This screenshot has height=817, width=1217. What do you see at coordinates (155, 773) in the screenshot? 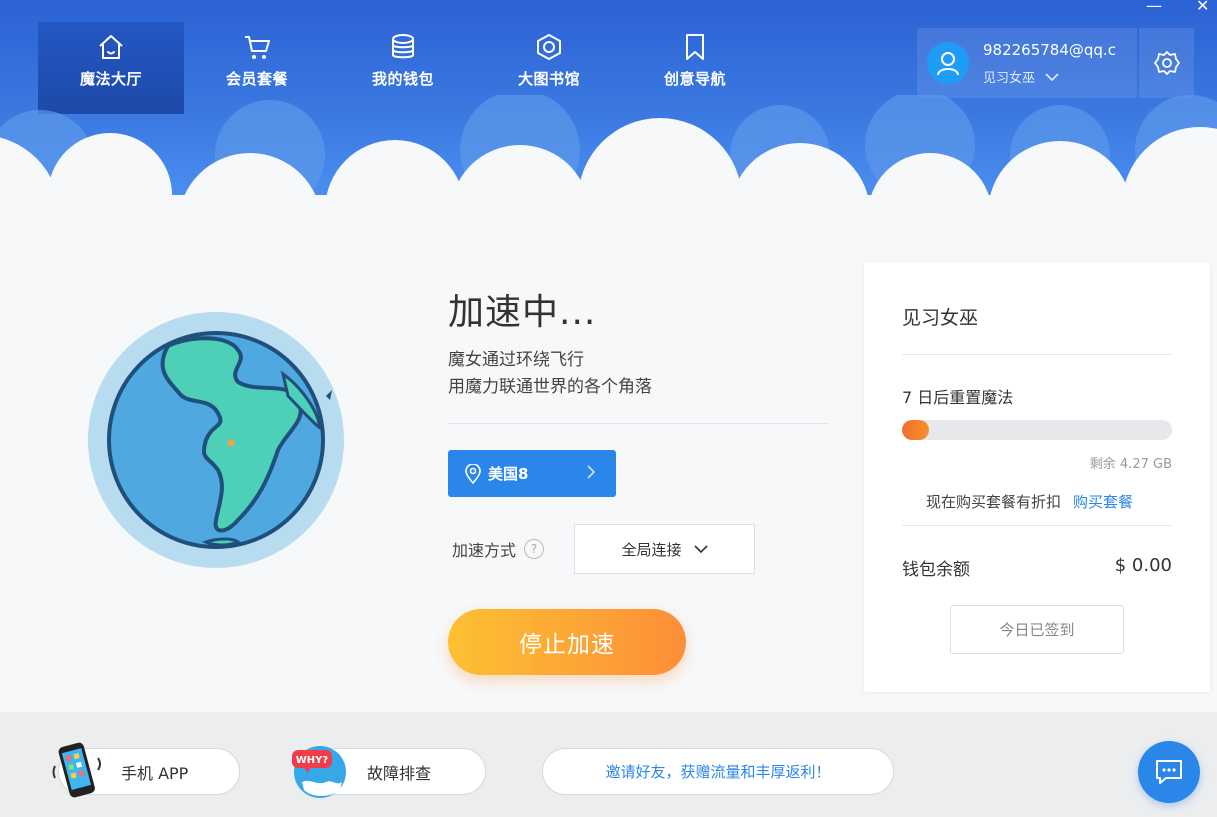
I see `mobile-app-label: 手机 APP` at bounding box center [155, 773].